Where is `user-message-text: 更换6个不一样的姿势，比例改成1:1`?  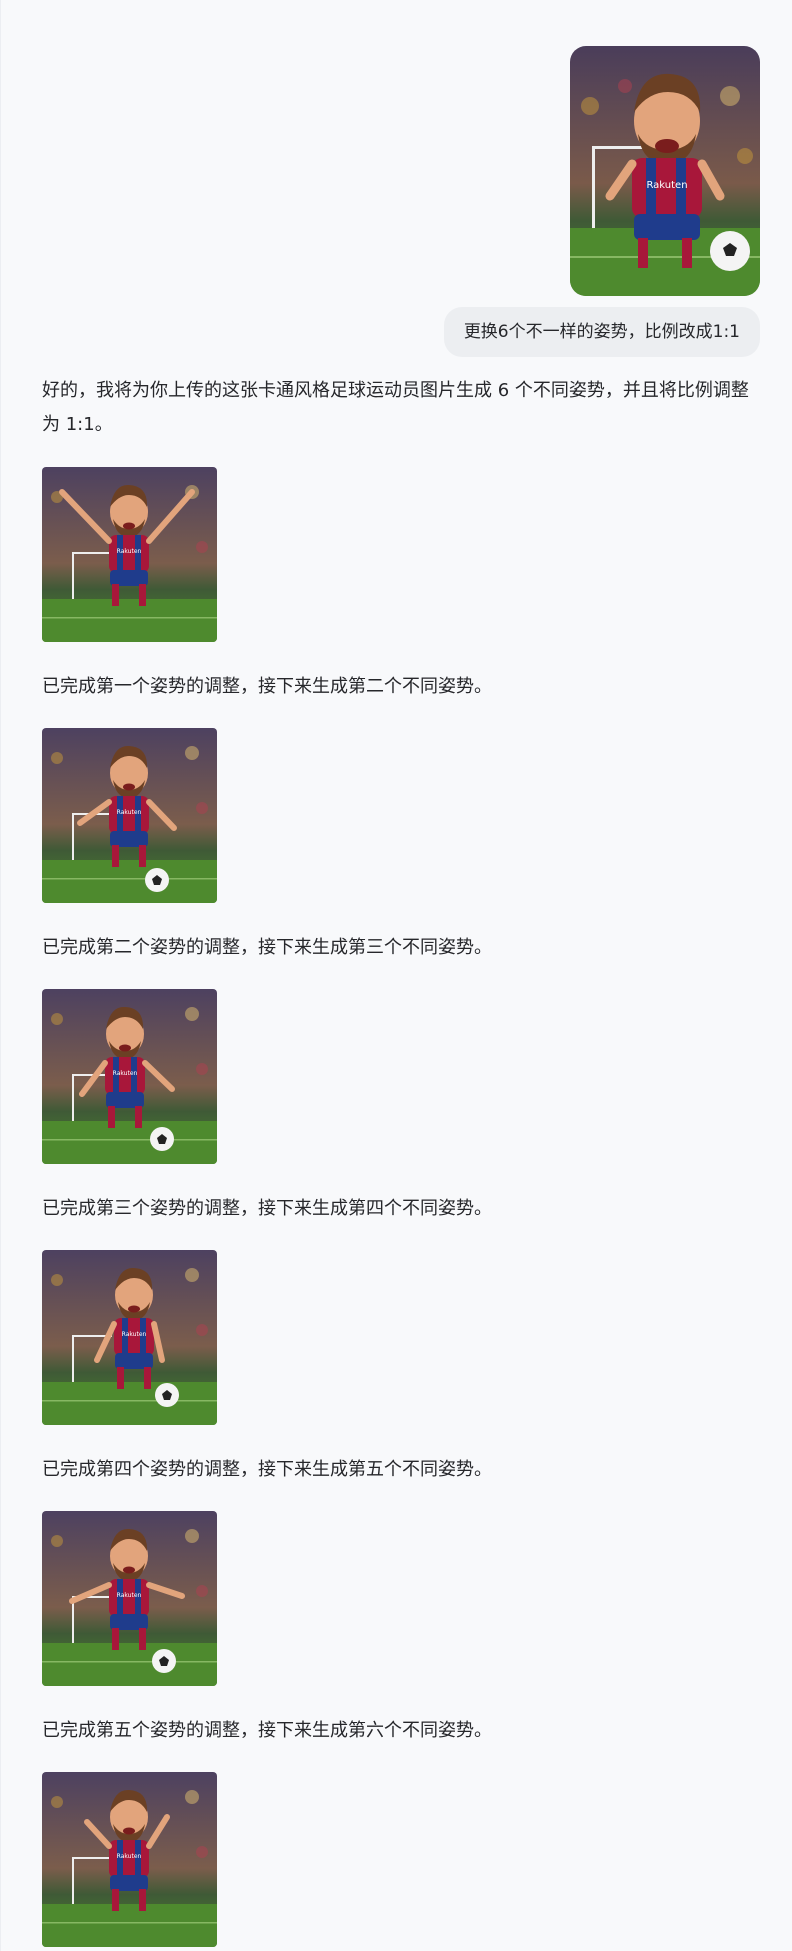 user-message-text: 更换6个不一样的姿势，比例改成1:1 is located at coordinates (601, 332).